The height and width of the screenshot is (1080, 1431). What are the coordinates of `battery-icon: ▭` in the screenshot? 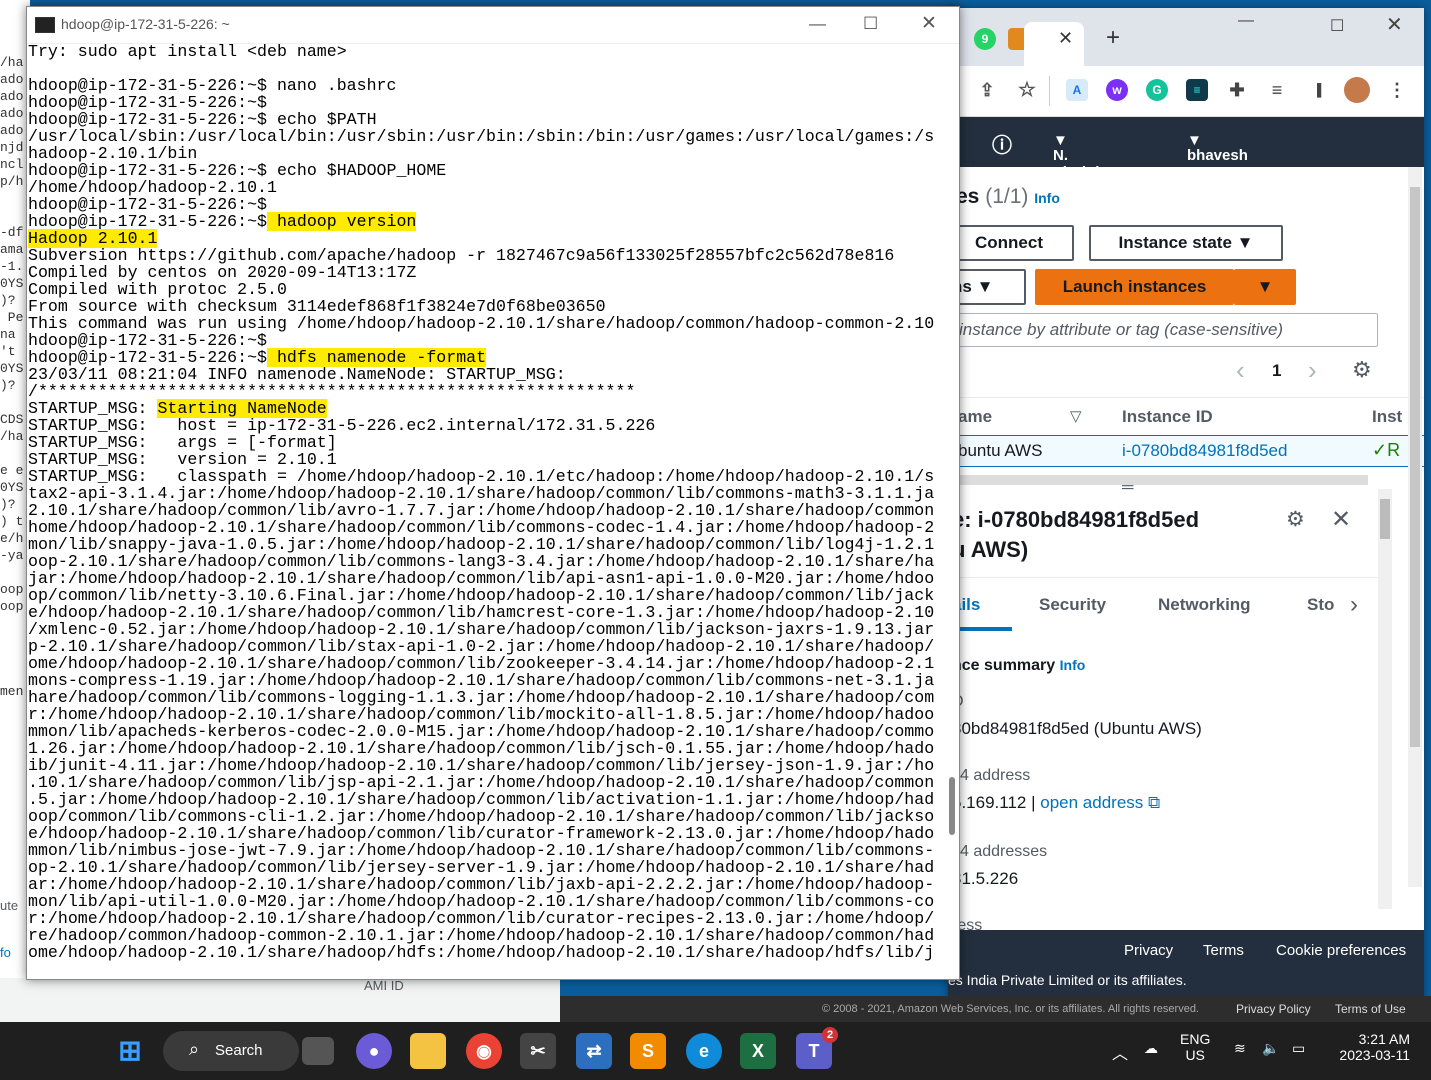 It's located at (1298, 1048).